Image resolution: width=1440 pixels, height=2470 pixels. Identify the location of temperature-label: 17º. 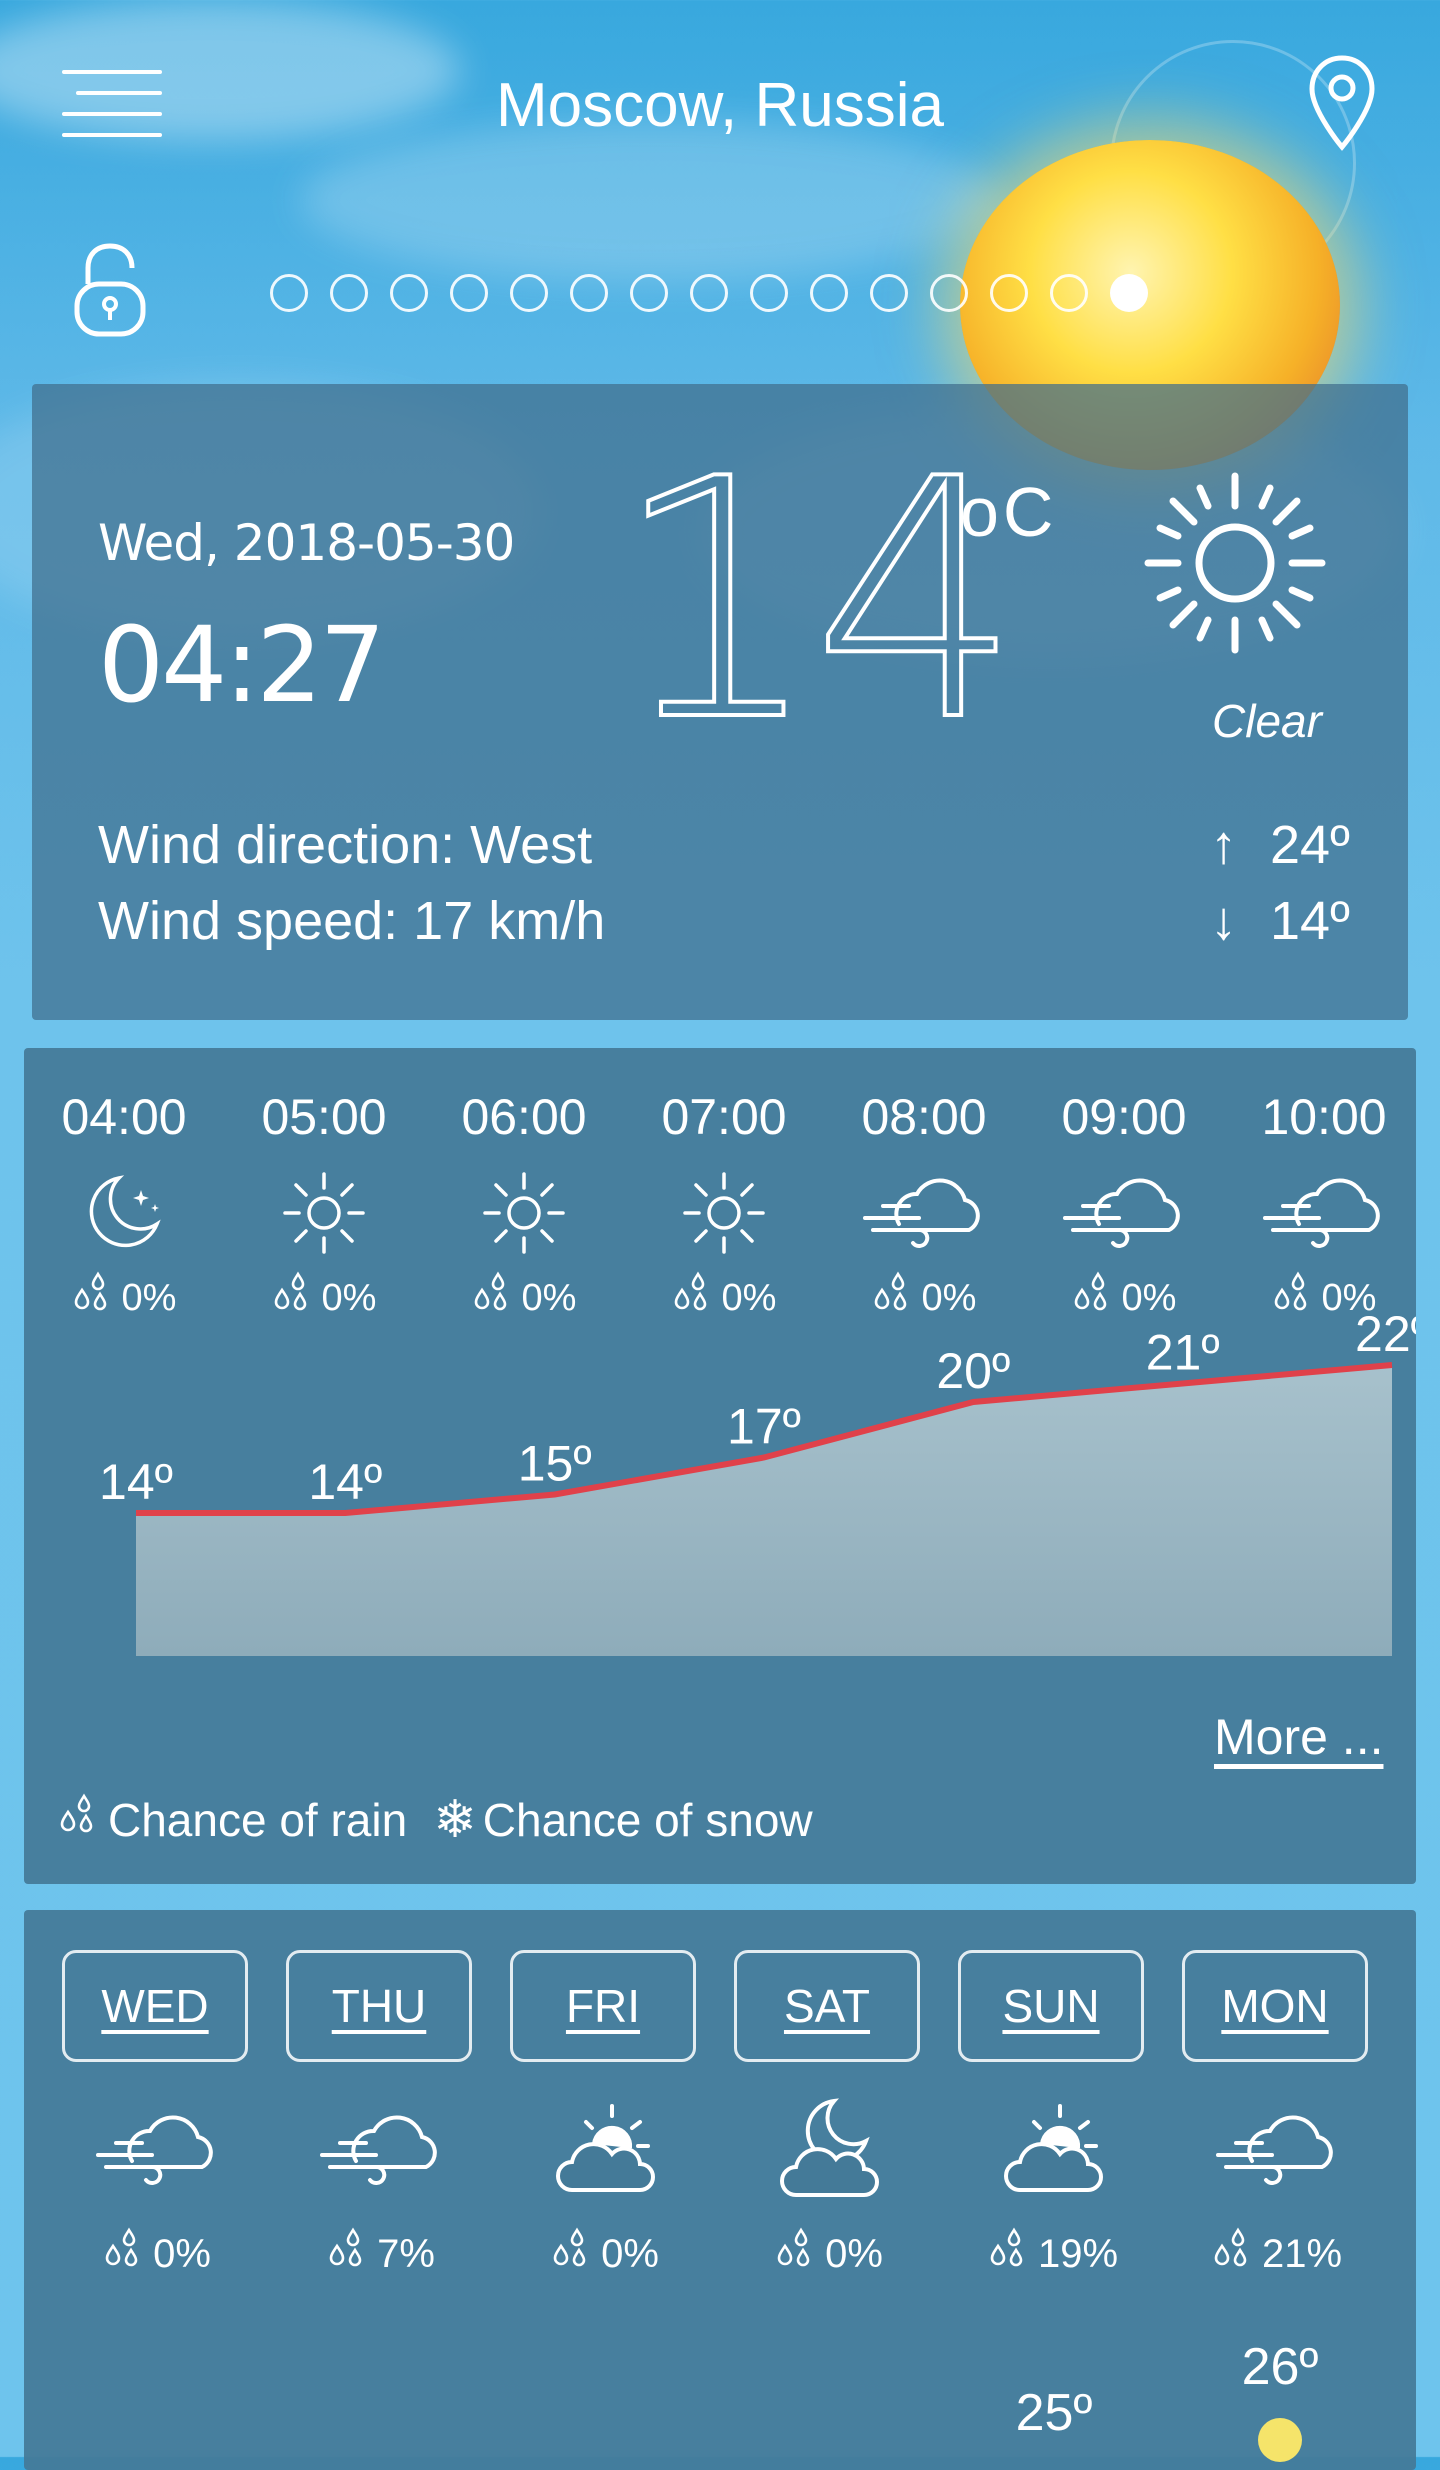
(764, 1427).